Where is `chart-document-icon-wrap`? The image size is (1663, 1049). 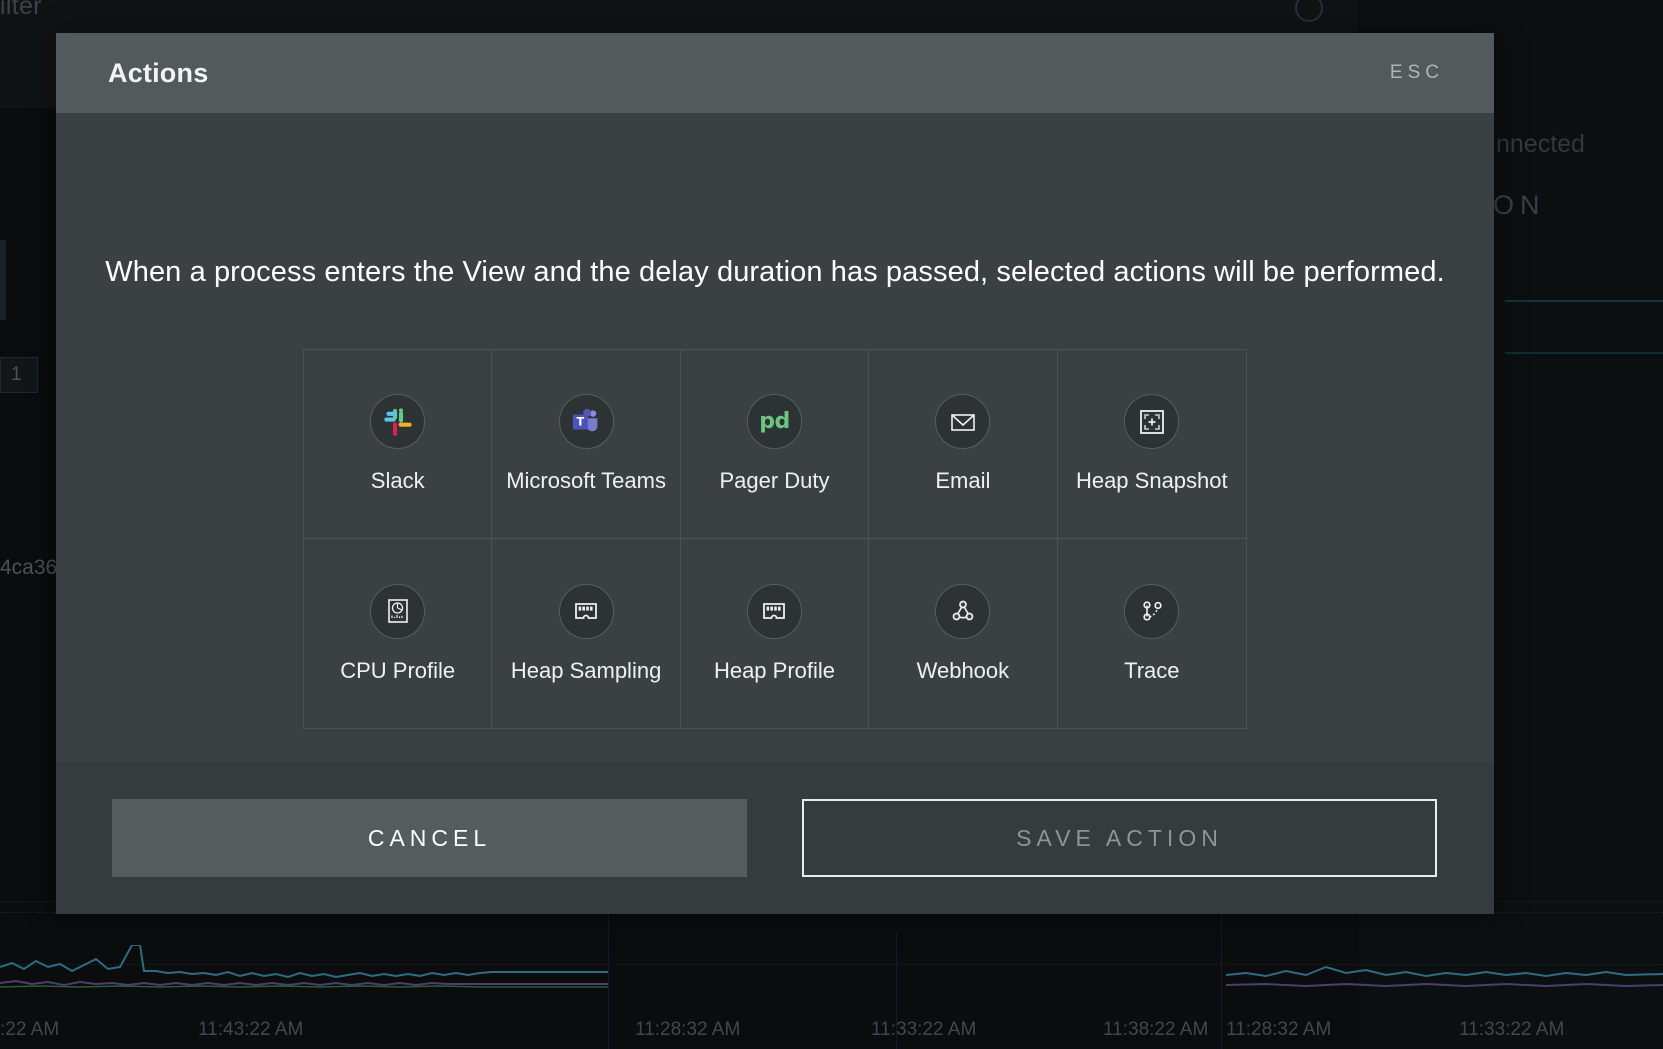
chart-document-icon-wrap is located at coordinates (398, 611).